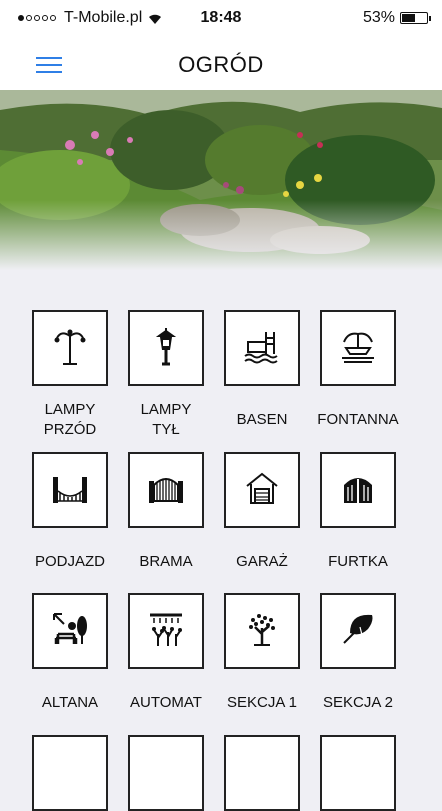 The width and height of the screenshot is (442, 811). I want to click on tree-icon, so click(262, 631).